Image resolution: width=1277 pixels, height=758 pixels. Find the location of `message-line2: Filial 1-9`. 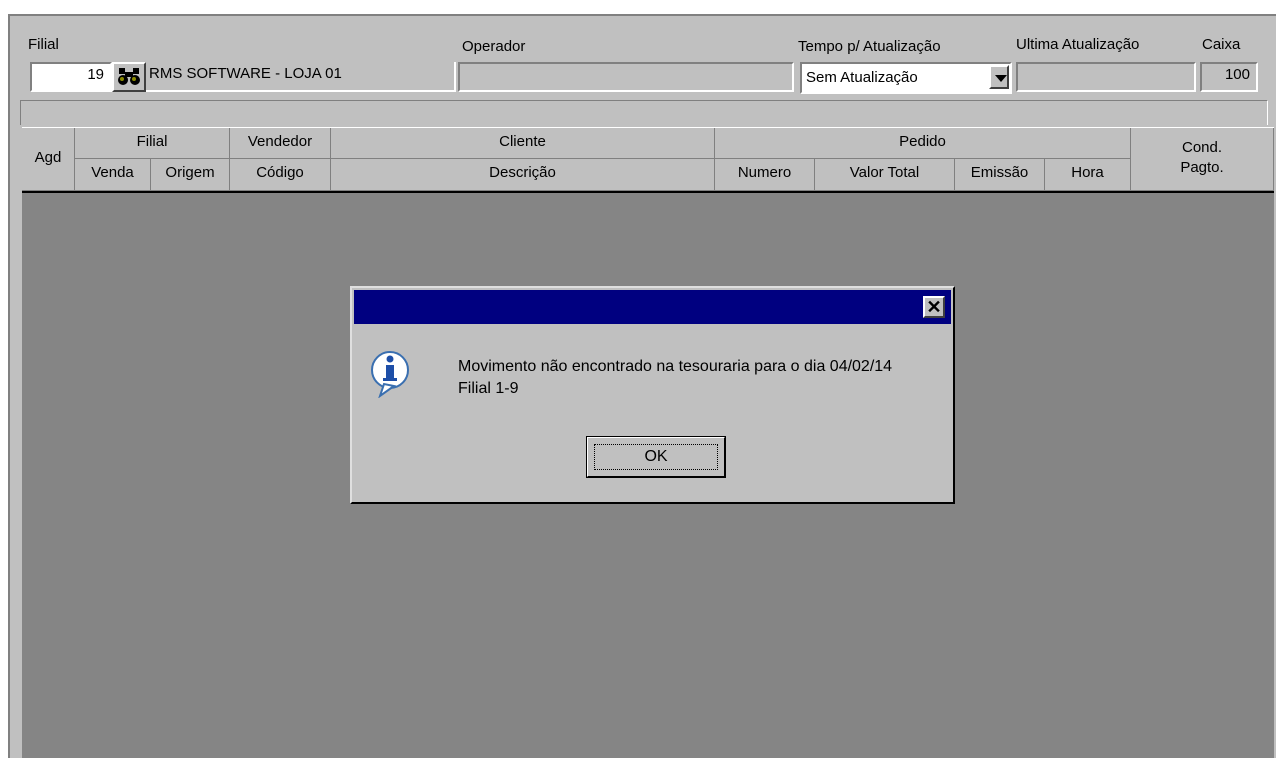

message-line2: Filial 1-9 is located at coordinates (488, 388).